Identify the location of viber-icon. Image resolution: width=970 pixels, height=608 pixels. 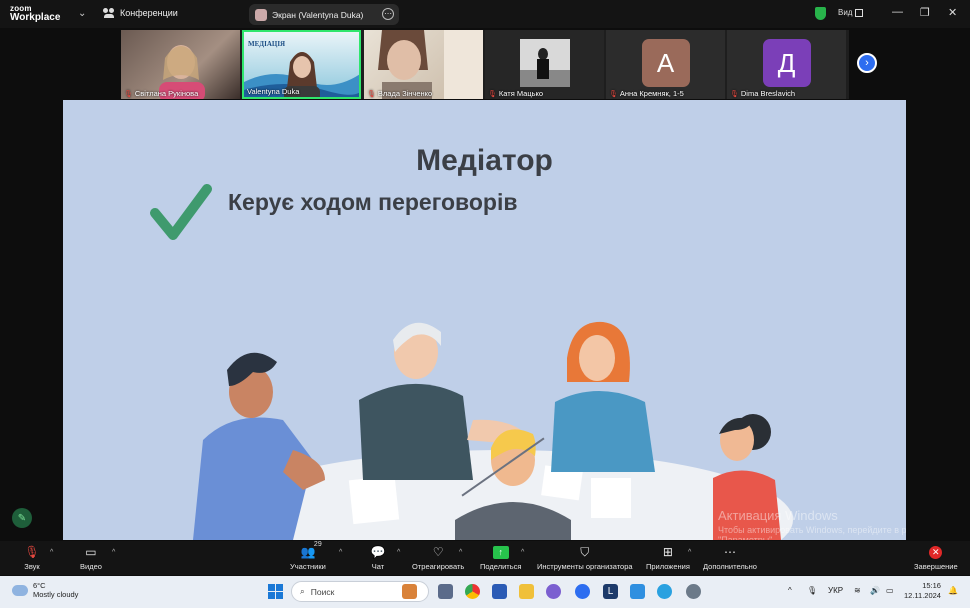
(553, 591).